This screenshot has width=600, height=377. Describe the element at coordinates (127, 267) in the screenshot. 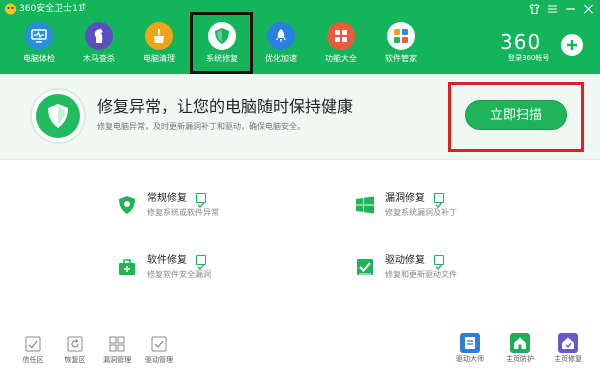

I see `toolbox-icon` at that location.